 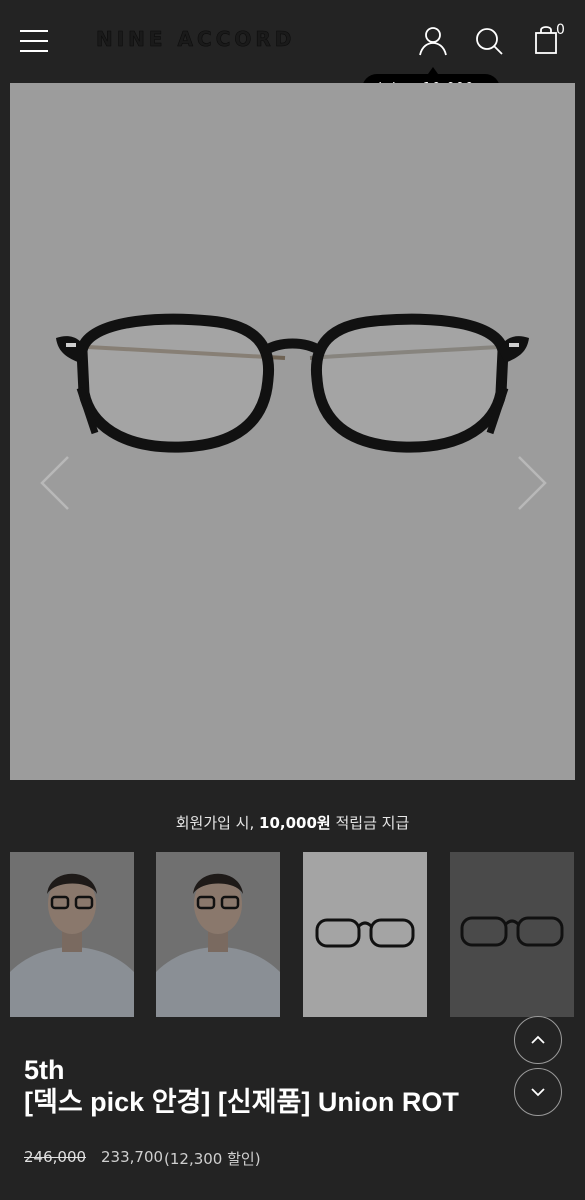 I want to click on chevron-down-icon, so click(x=538, y=1092).